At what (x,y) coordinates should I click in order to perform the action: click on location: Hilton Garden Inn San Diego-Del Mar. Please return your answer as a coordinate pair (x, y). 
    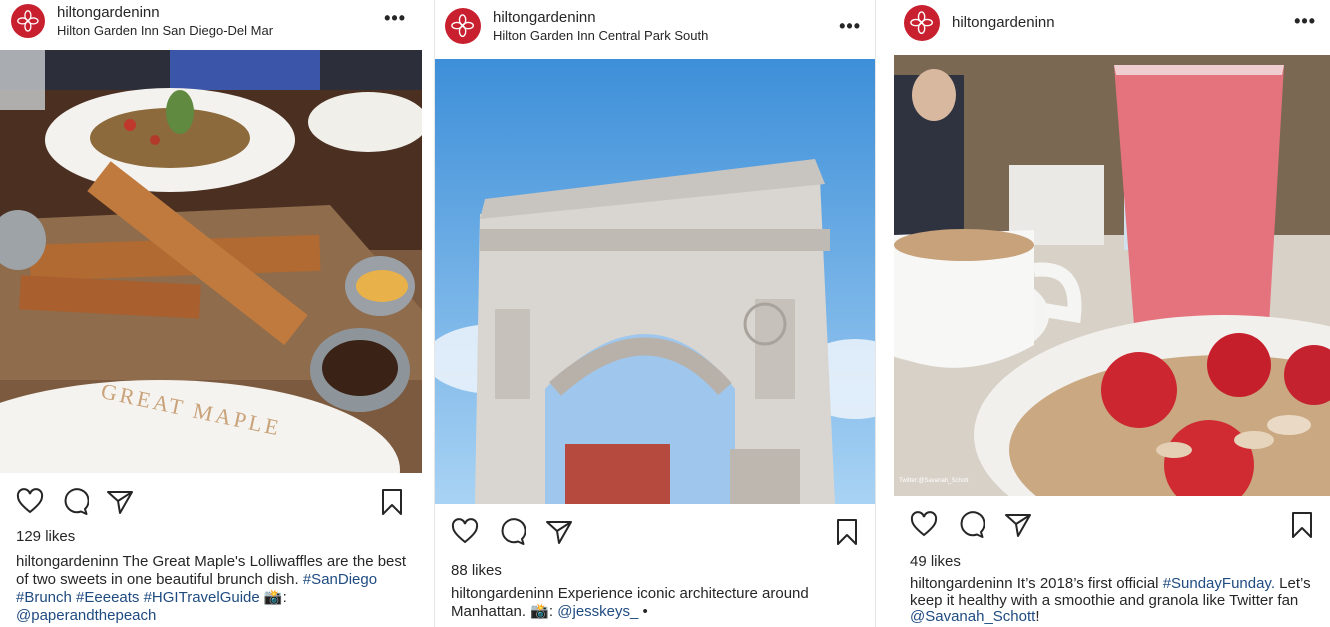
    Looking at the image, I should click on (165, 31).